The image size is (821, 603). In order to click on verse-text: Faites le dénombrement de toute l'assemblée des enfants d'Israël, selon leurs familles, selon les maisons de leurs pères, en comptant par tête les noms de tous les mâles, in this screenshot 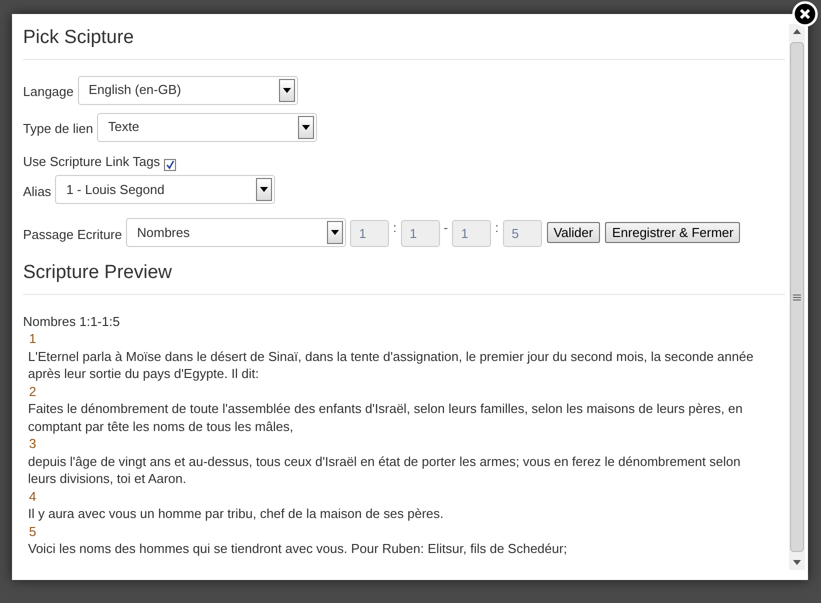, I will do `click(386, 417)`.